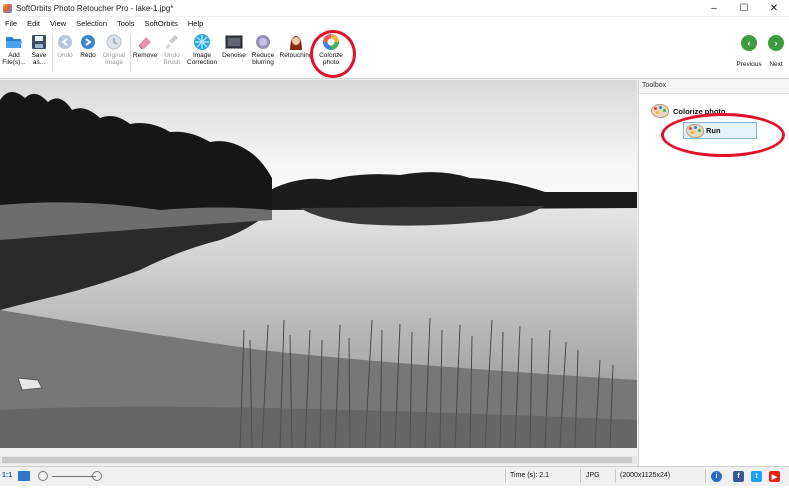 The width and height of the screenshot is (789, 490). Describe the element at coordinates (172, 59) in the screenshot. I see `undo-brush-label: Undo Brush` at that location.